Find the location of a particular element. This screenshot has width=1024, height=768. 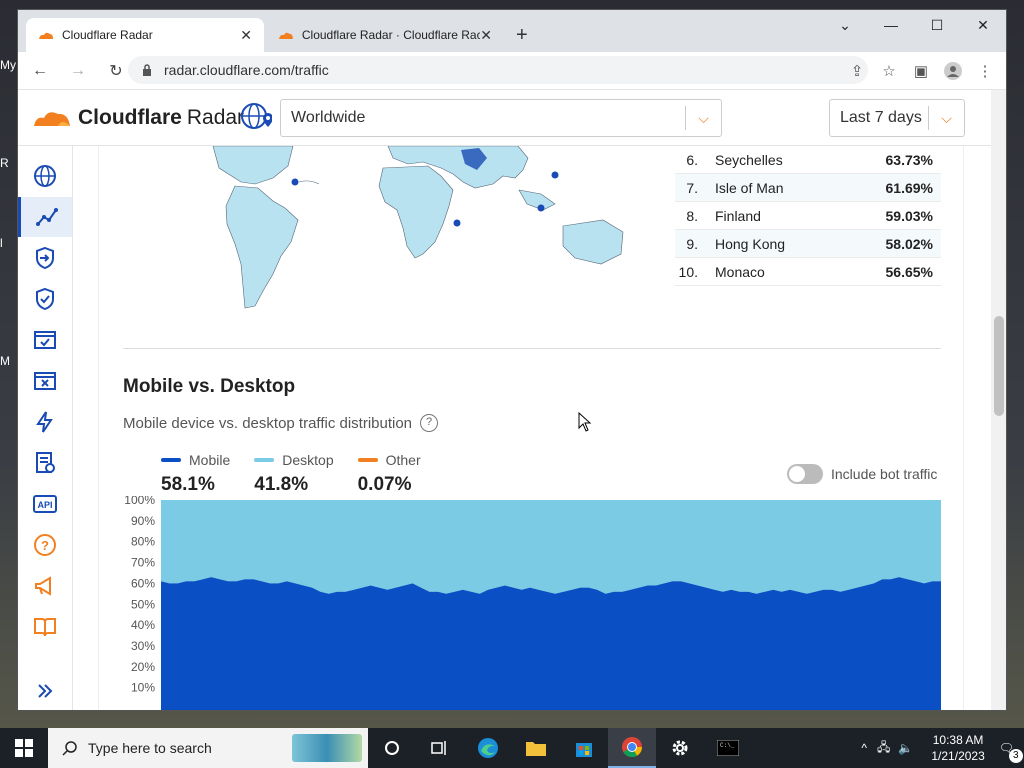

traffic-line-icon is located at coordinates (46, 217).